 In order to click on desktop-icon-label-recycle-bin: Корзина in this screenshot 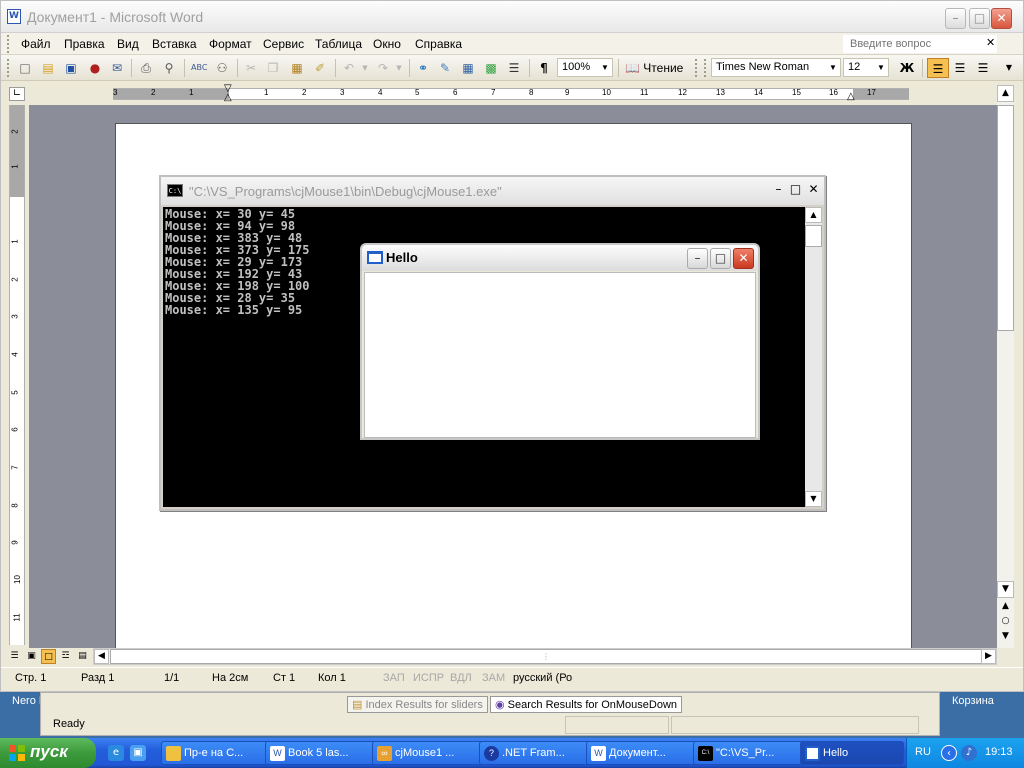, I will do `click(973, 701)`.